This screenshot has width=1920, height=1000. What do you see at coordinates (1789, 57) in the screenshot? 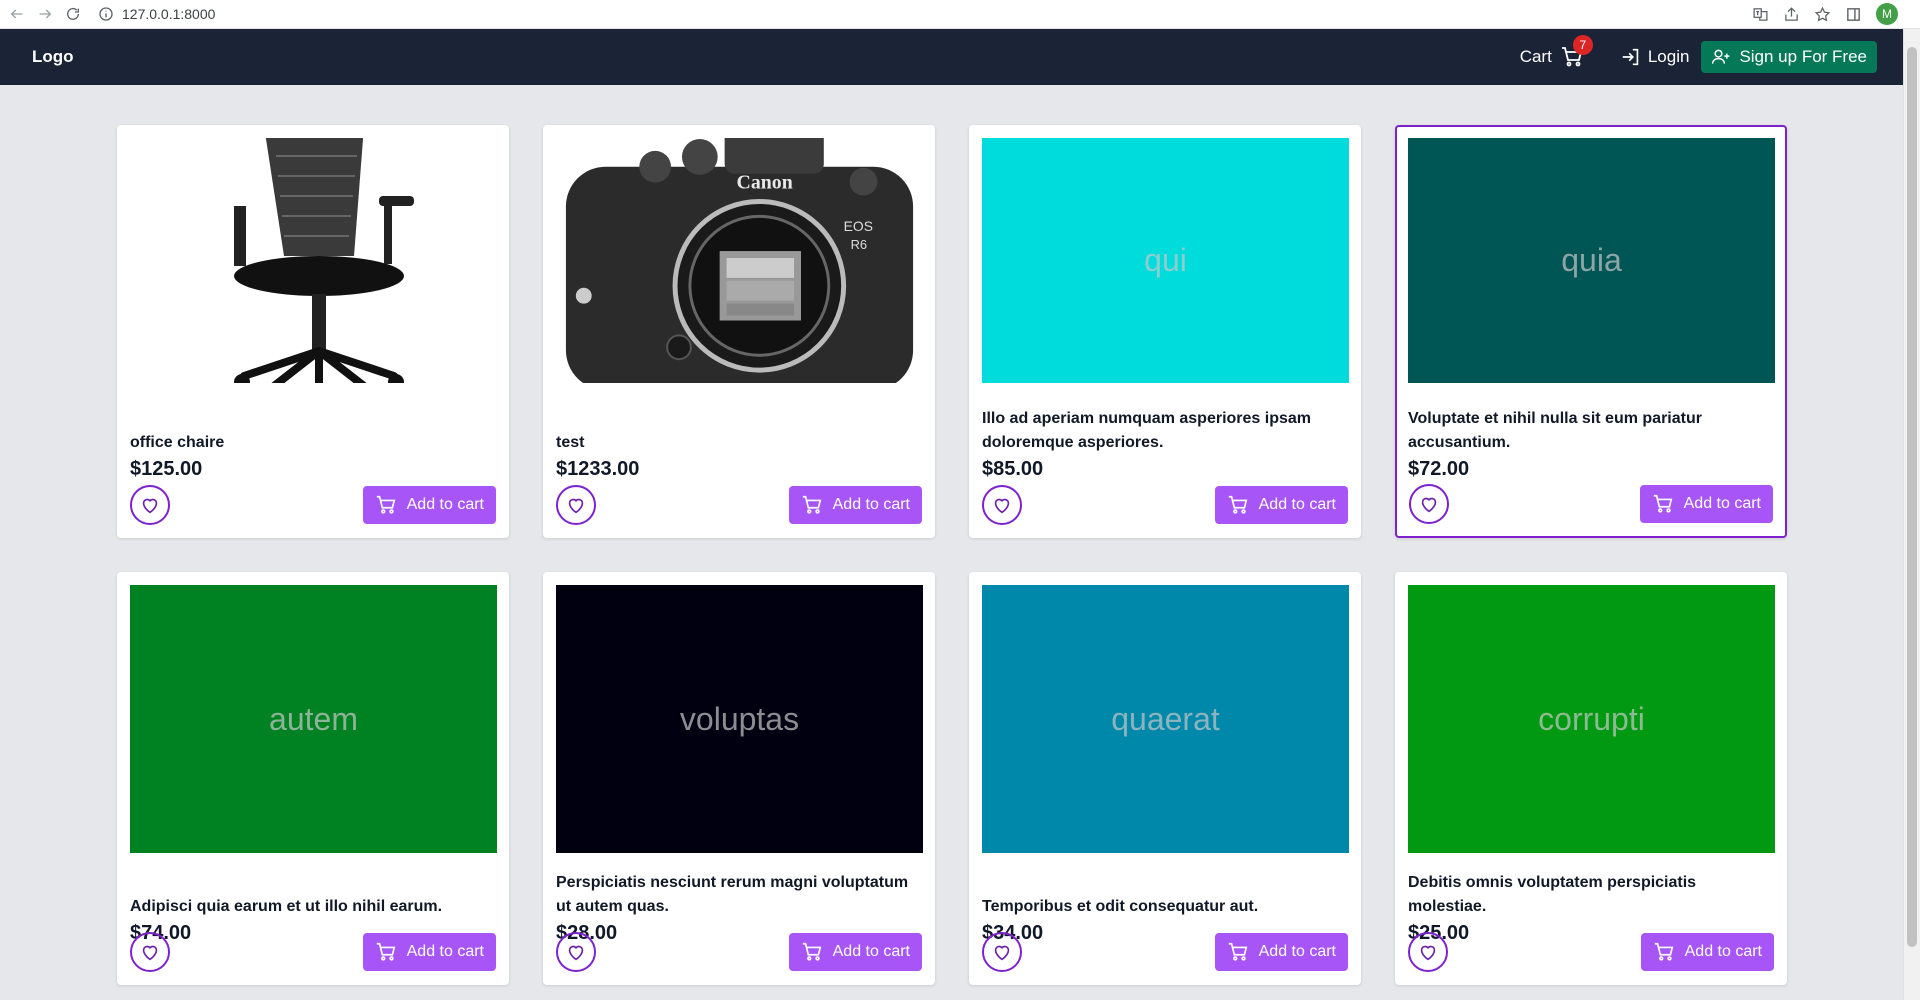
I see `signup-button: Sign up For Free` at bounding box center [1789, 57].